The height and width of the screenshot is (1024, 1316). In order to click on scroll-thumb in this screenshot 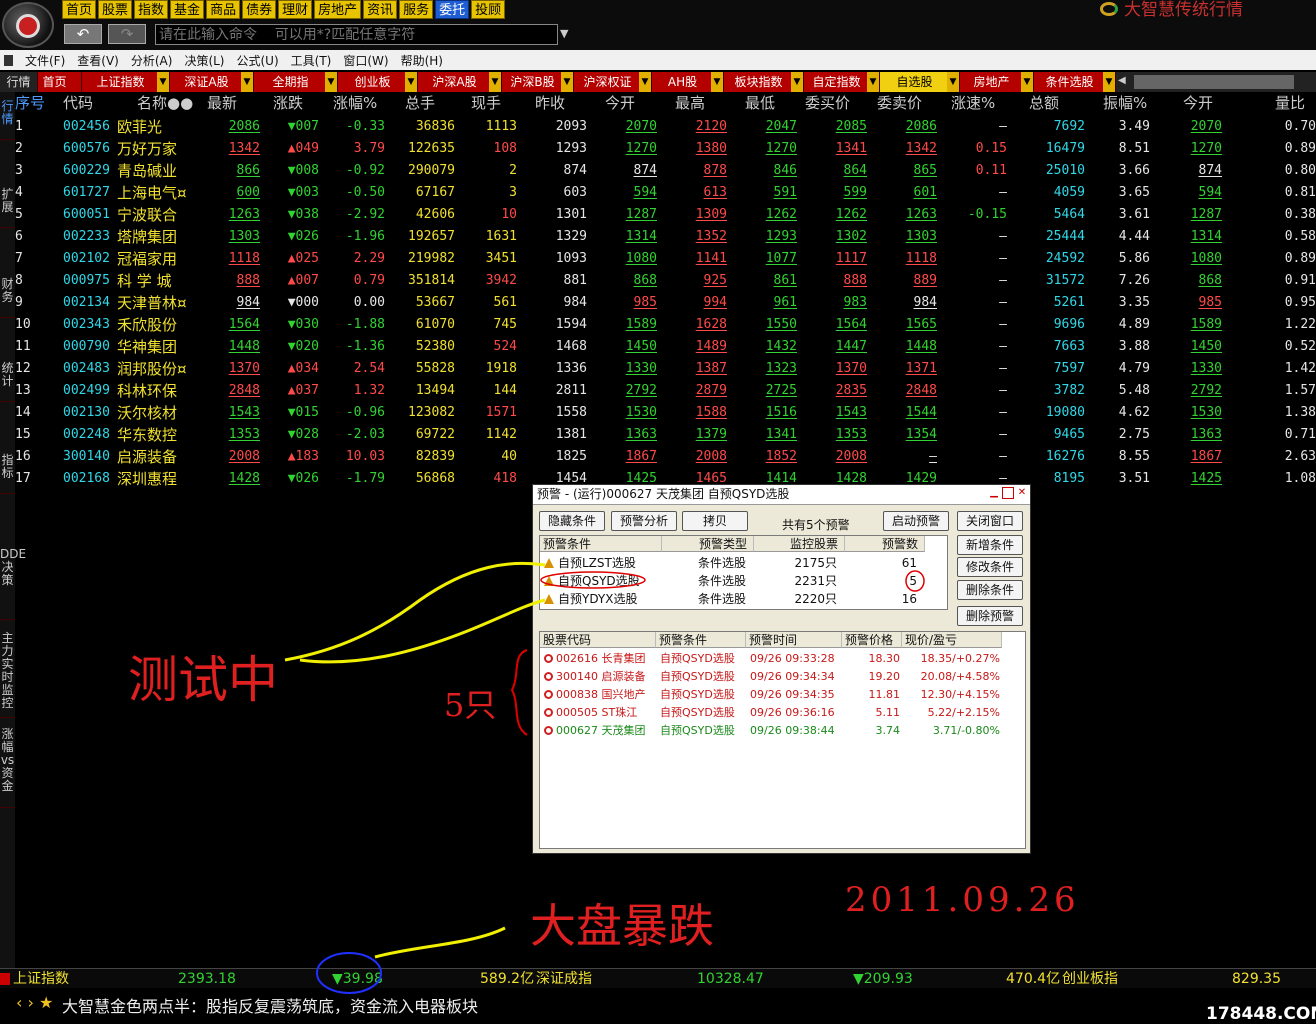, I will do `click(1214, 82)`.